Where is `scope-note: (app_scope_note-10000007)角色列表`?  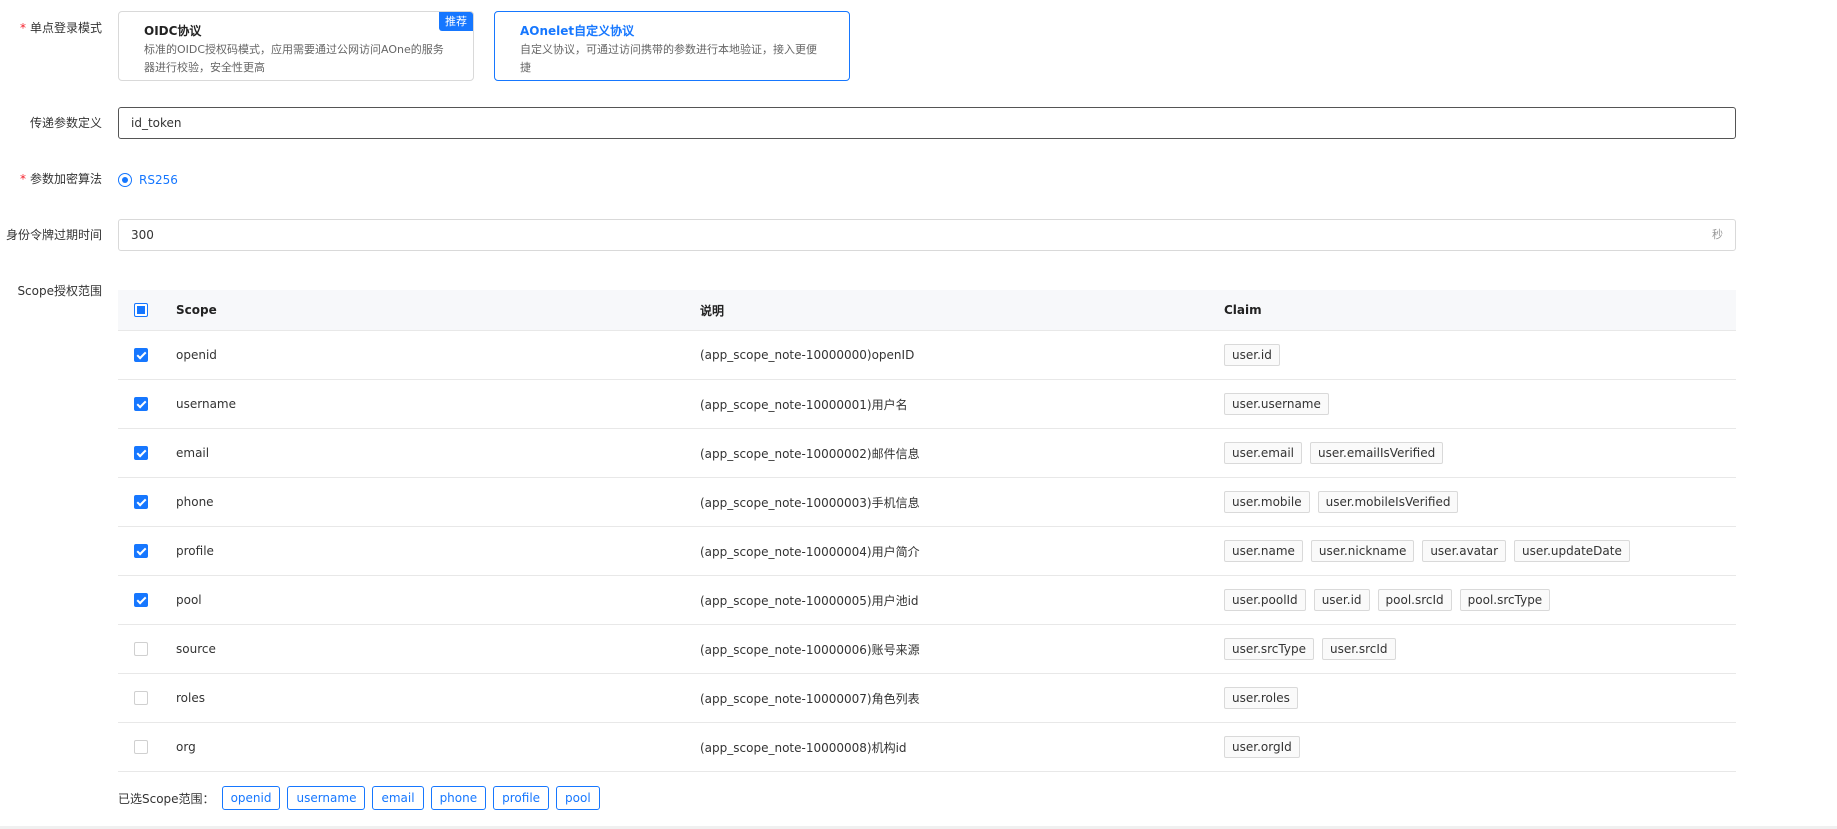 scope-note: (app_scope_note-10000007)角色列表 is located at coordinates (810, 698).